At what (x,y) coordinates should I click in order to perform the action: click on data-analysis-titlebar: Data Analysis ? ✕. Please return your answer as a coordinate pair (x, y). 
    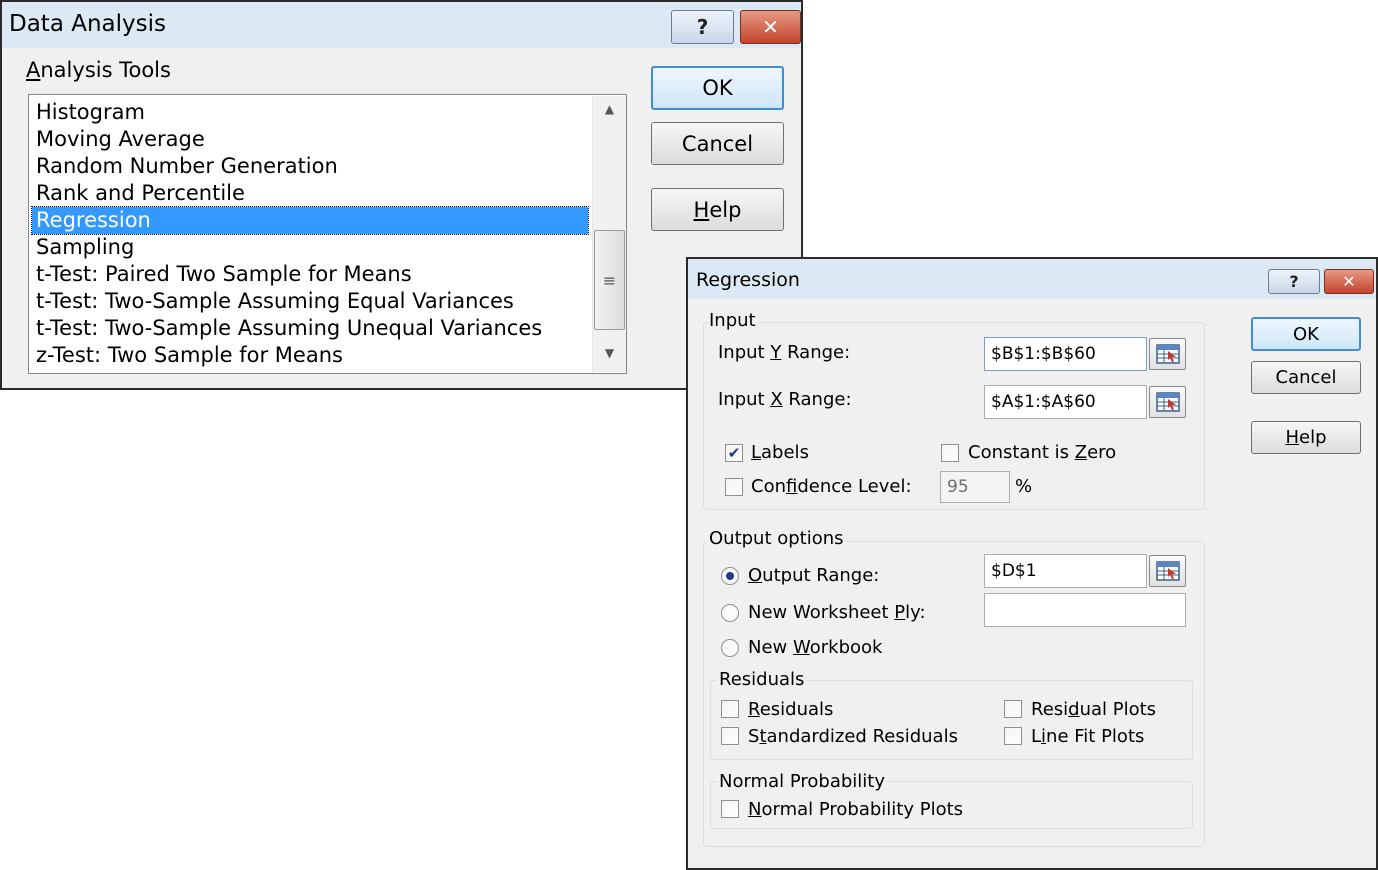
    Looking at the image, I should click on (401, 25).